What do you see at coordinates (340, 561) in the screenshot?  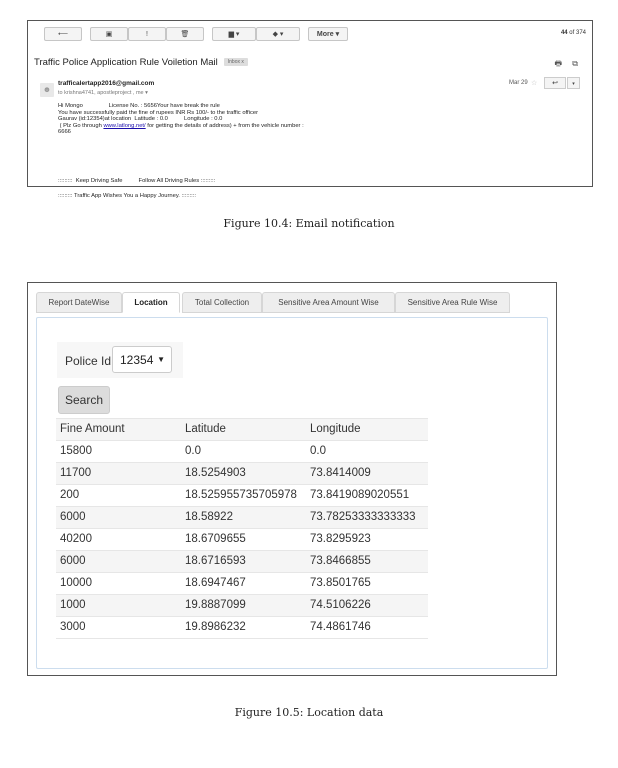 I see `longitude-cell: 73.8466855` at bounding box center [340, 561].